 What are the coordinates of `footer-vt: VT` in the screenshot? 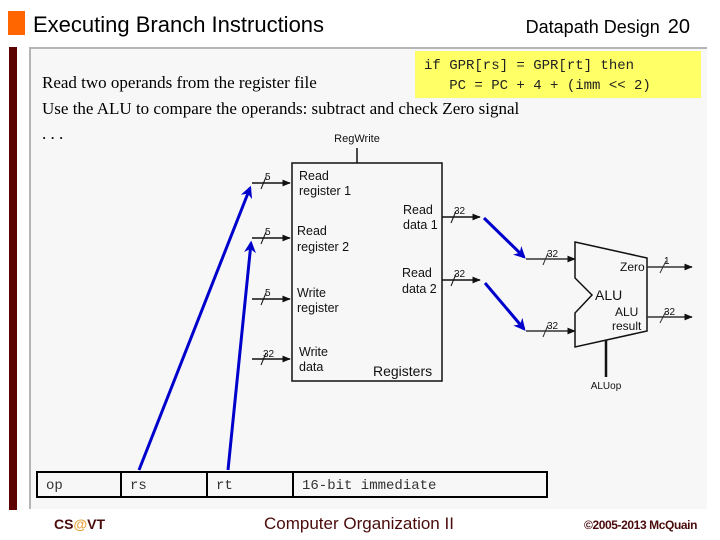 It's located at (96, 524).